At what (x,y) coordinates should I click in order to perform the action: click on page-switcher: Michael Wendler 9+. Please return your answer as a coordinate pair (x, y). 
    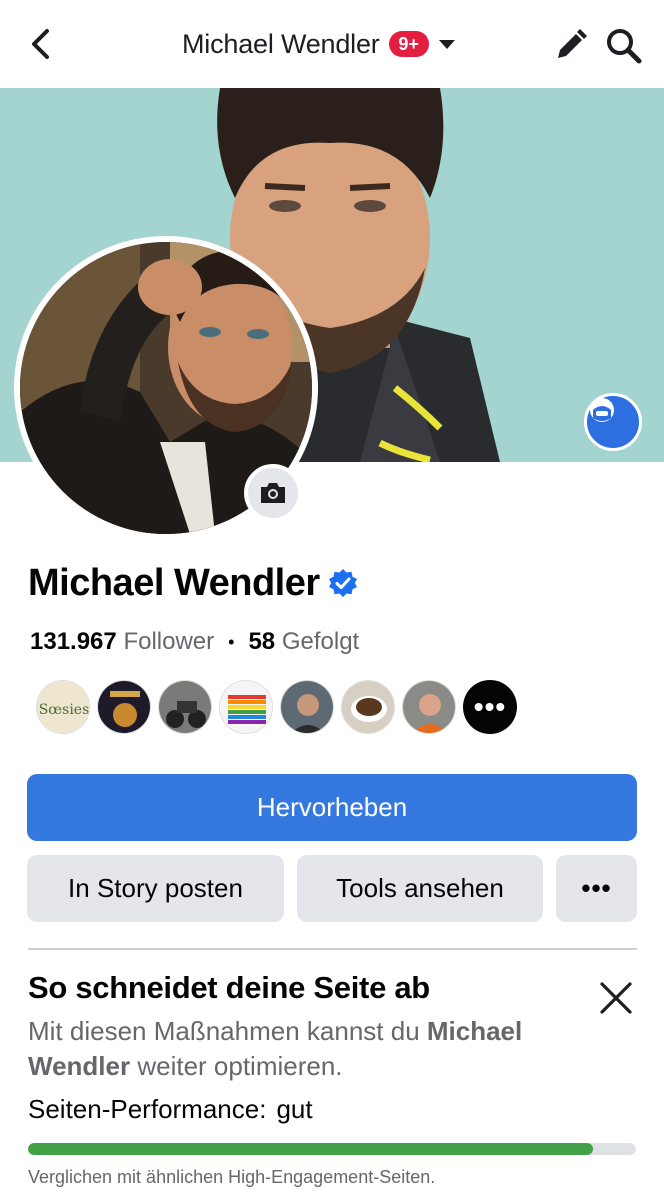
    Looking at the image, I should click on (318, 44).